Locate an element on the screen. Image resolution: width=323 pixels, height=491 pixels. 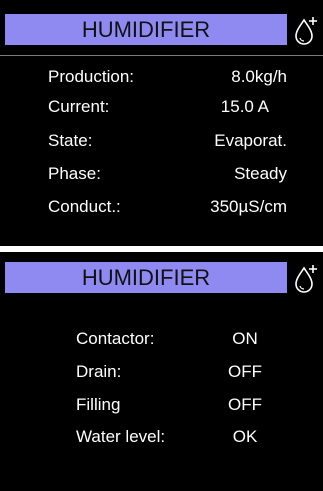
filling-label: Filling is located at coordinates (98, 404).